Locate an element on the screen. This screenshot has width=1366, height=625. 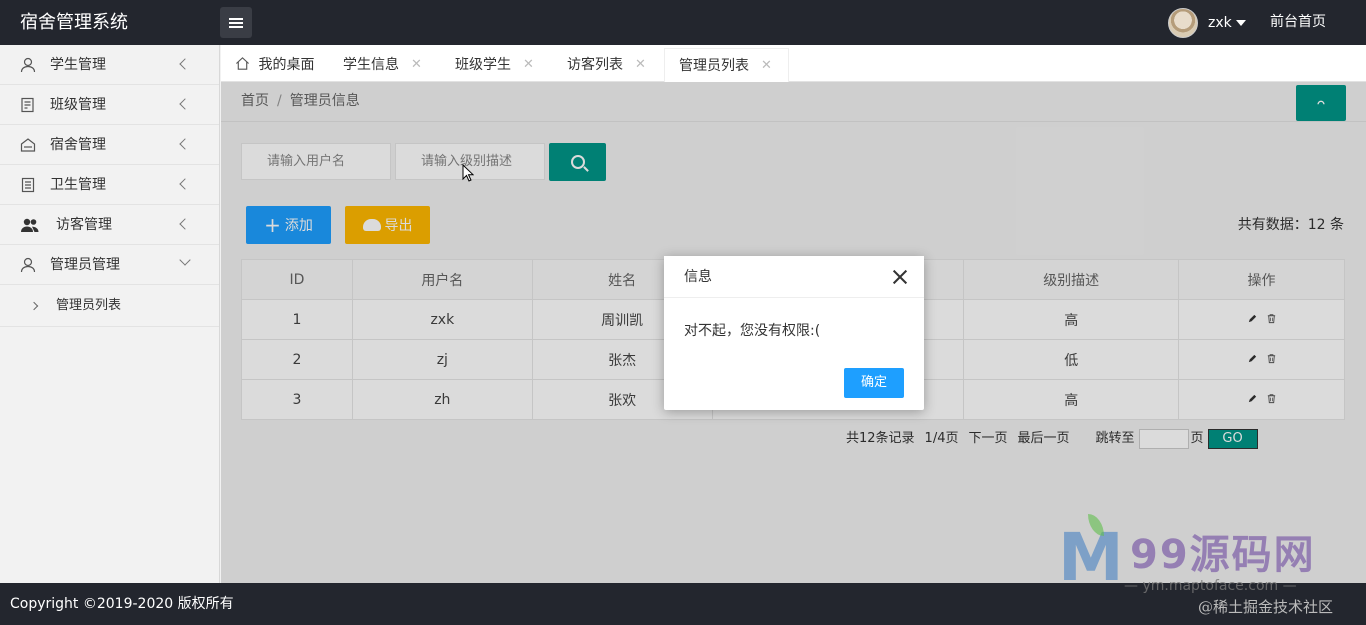
sidebar-item-label: 管理员管理 is located at coordinates (85, 265).